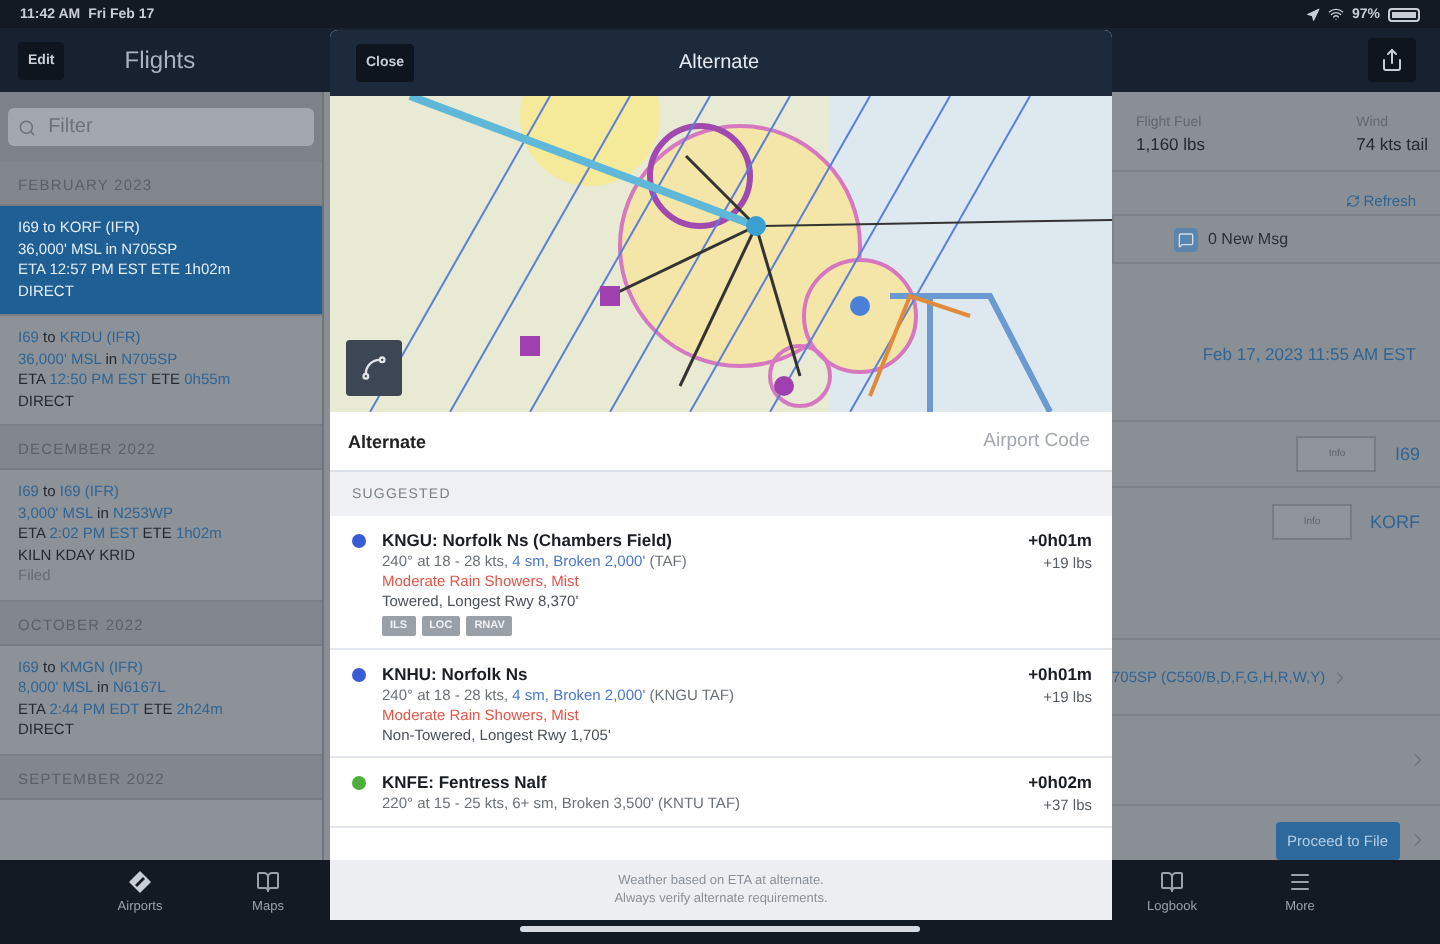 This screenshot has height=944, width=1440. What do you see at coordinates (160, 60) in the screenshot?
I see `nav-title: Flights` at bounding box center [160, 60].